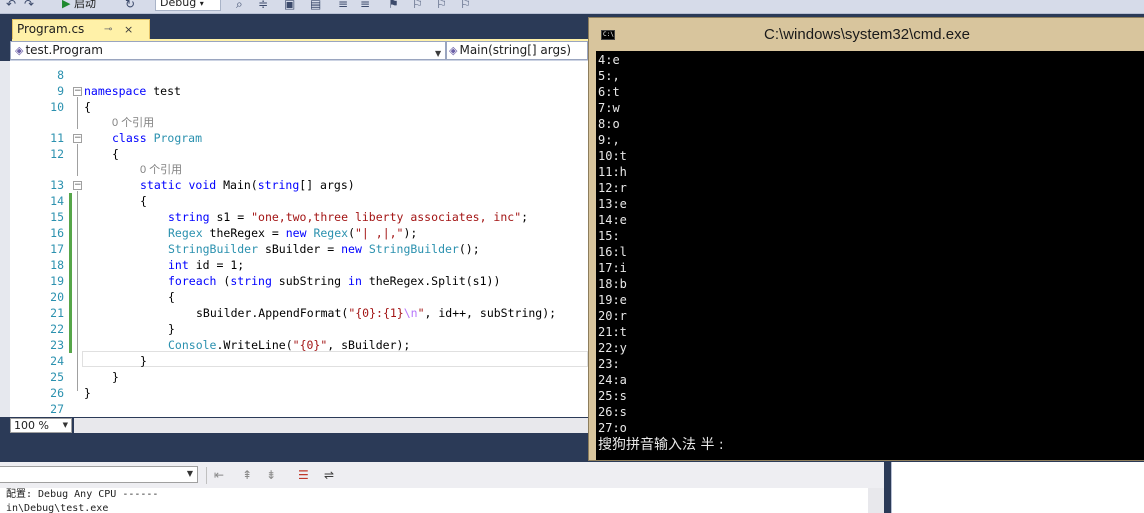 The image size is (1144, 513). What do you see at coordinates (77, 138) in the screenshot?
I see `collapse-class-icon: −` at bounding box center [77, 138].